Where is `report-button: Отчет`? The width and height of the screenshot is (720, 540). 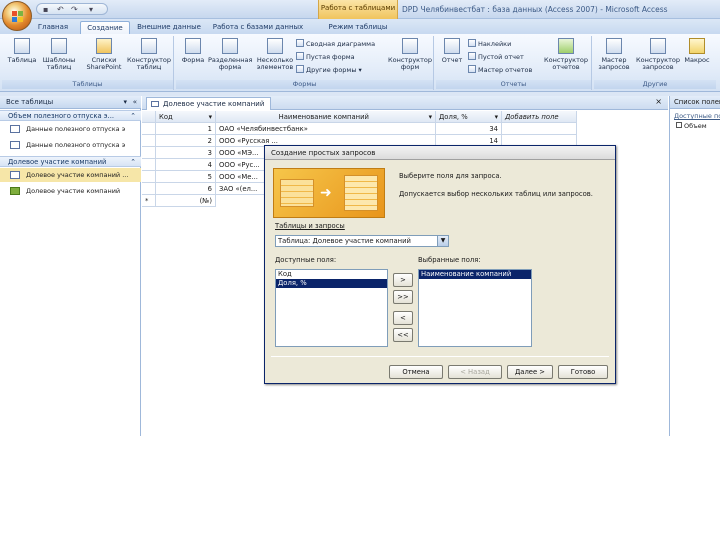 report-button: Отчет is located at coordinates (452, 51).